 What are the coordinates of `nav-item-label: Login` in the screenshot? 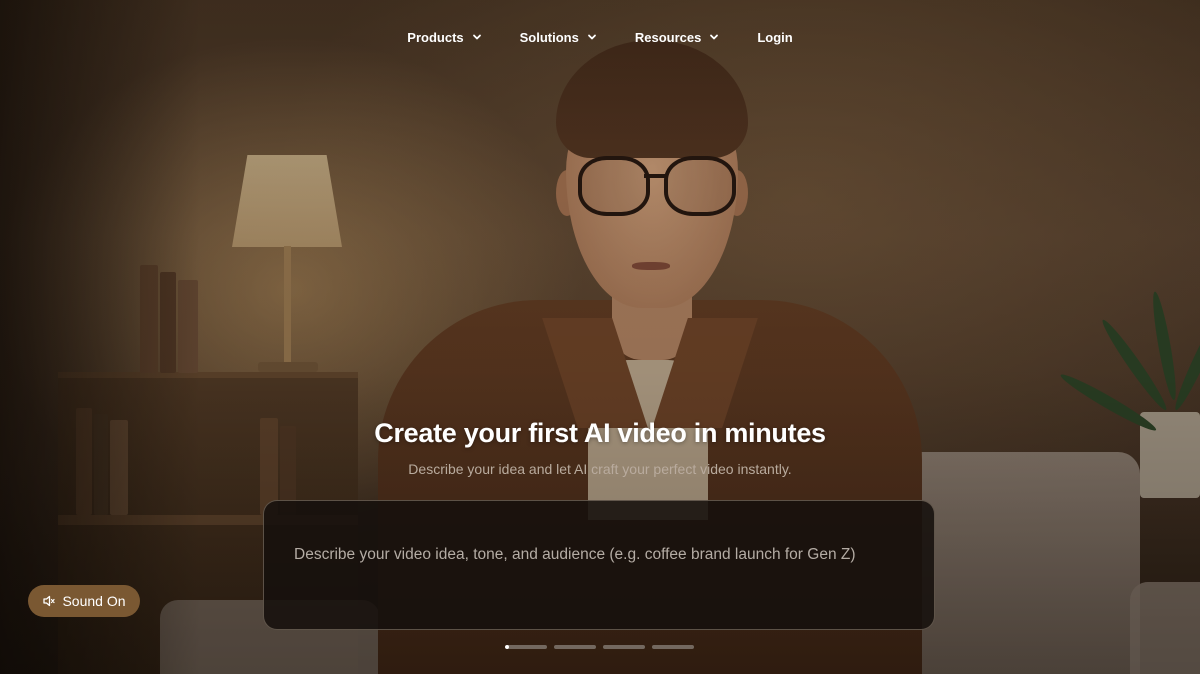 It's located at (775, 37).